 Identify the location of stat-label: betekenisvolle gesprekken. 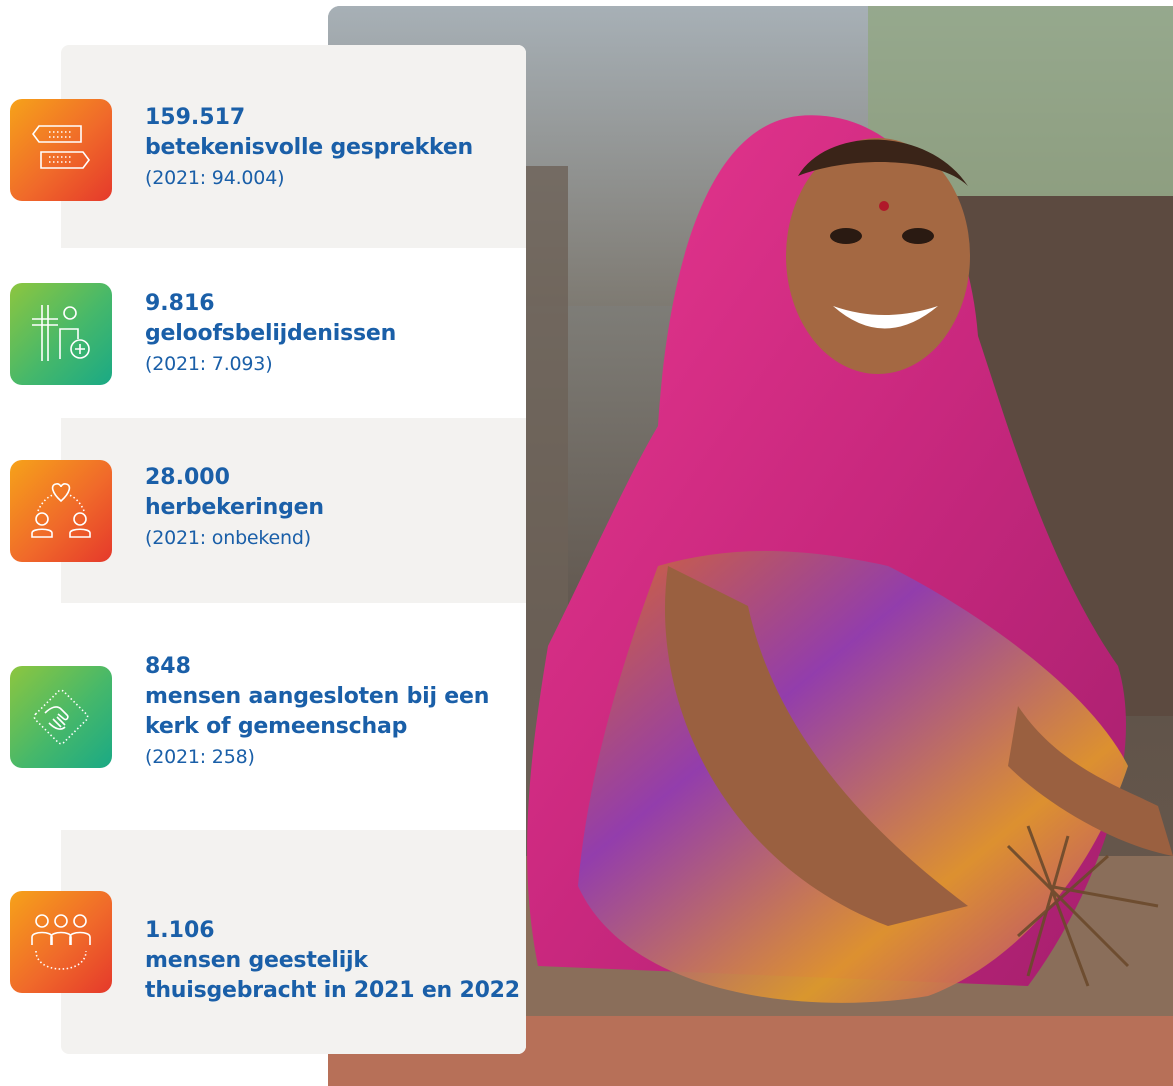
(309, 147).